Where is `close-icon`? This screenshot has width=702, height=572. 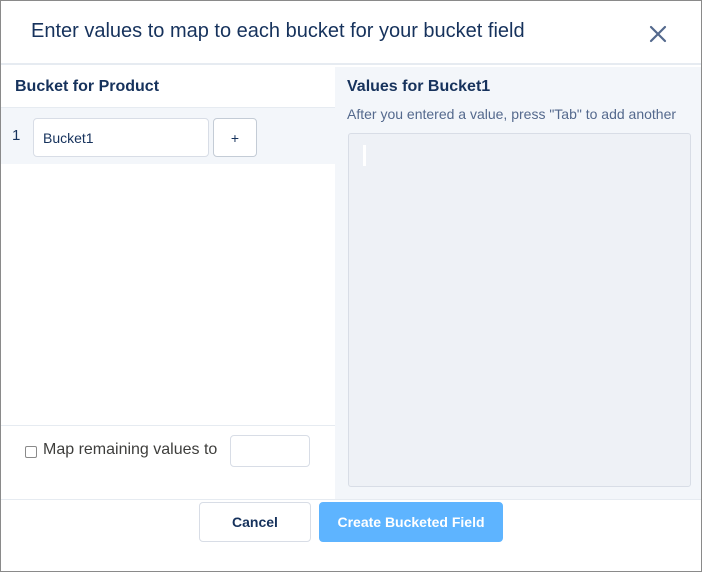
close-icon is located at coordinates (658, 34).